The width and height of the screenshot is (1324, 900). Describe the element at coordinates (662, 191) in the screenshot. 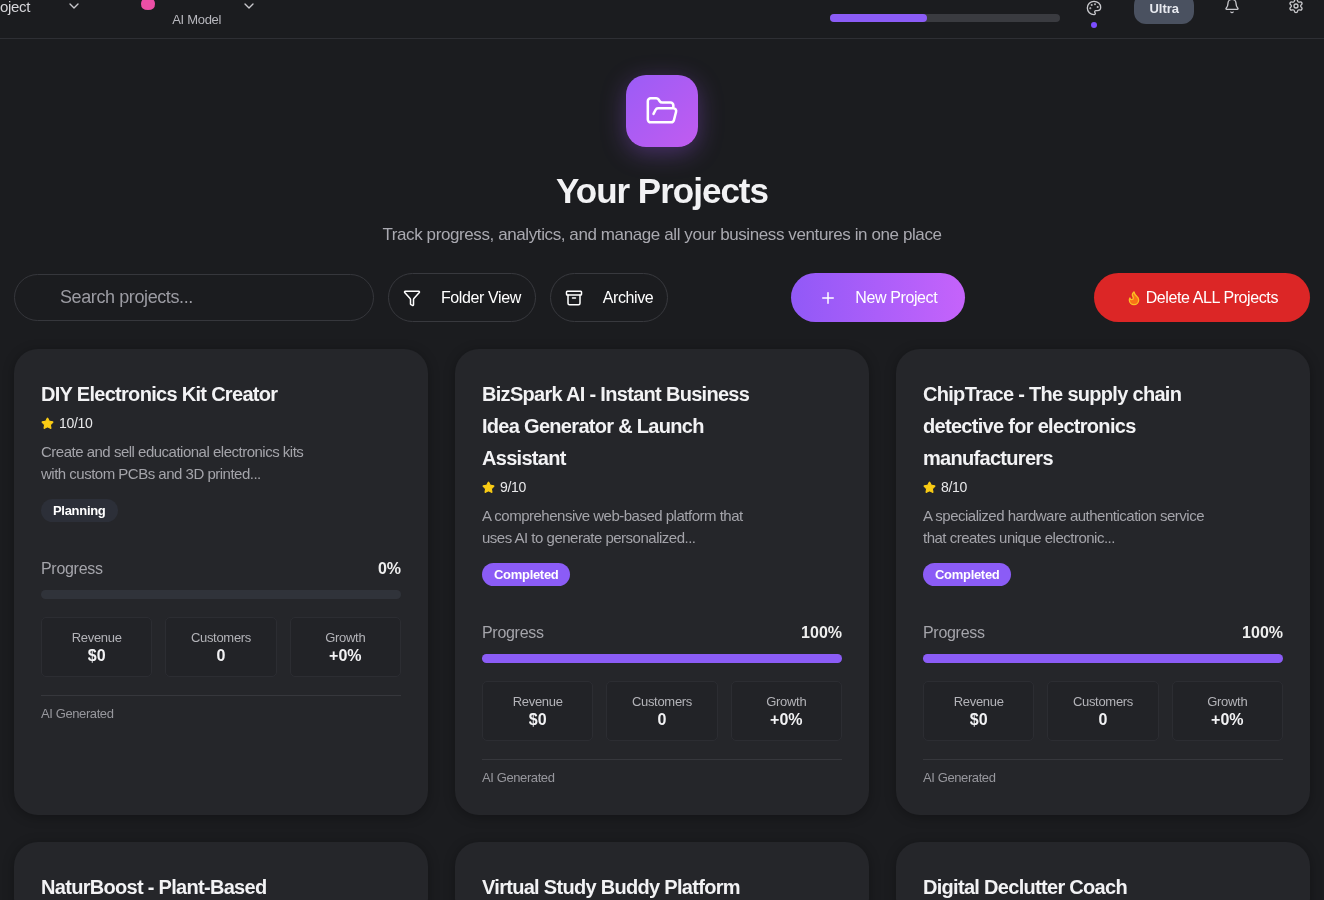

I see `page-title: Your Projects` at that location.